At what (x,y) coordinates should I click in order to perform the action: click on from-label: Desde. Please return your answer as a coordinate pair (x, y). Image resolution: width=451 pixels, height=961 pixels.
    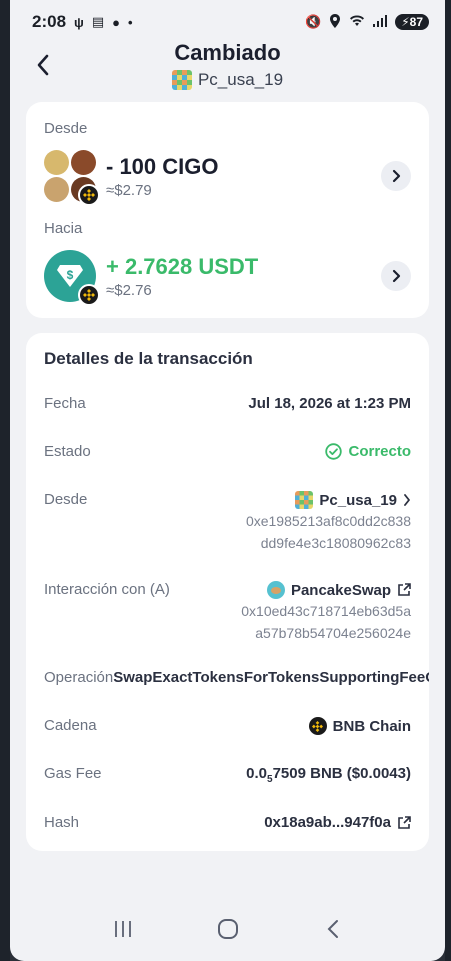
    Looking at the image, I should click on (66, 128).